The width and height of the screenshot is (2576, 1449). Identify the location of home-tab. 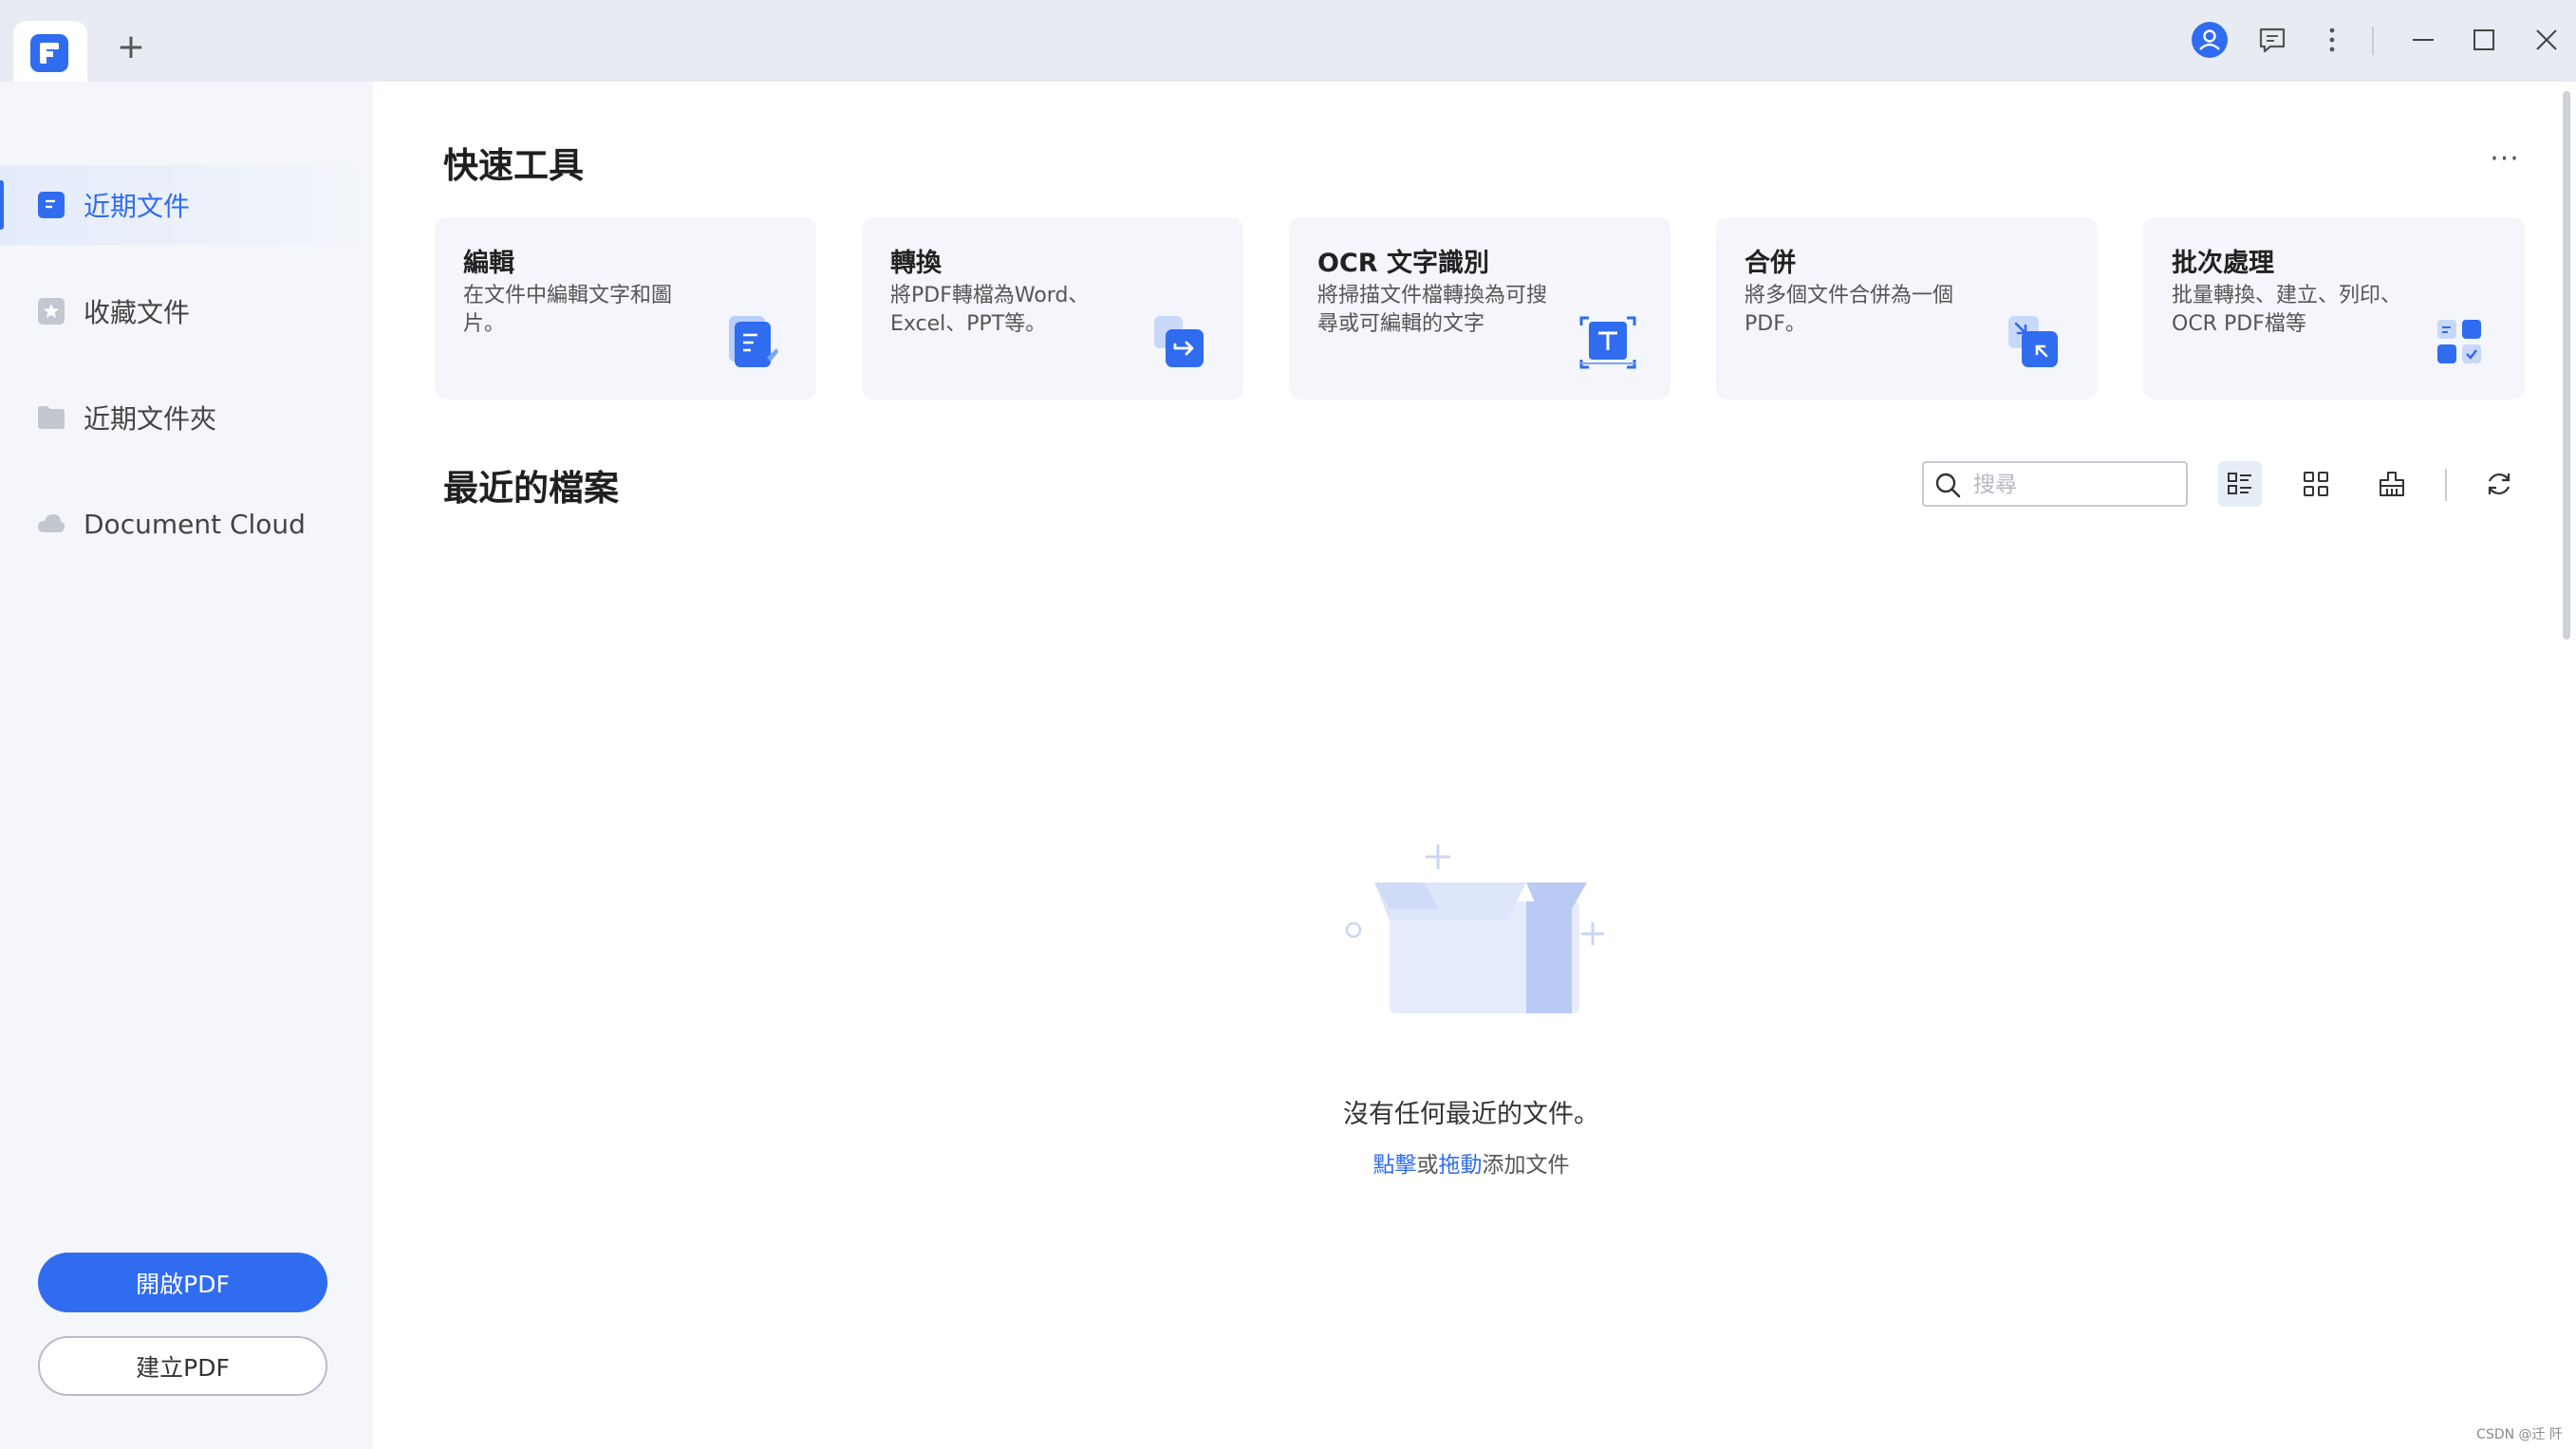
(50, 51).